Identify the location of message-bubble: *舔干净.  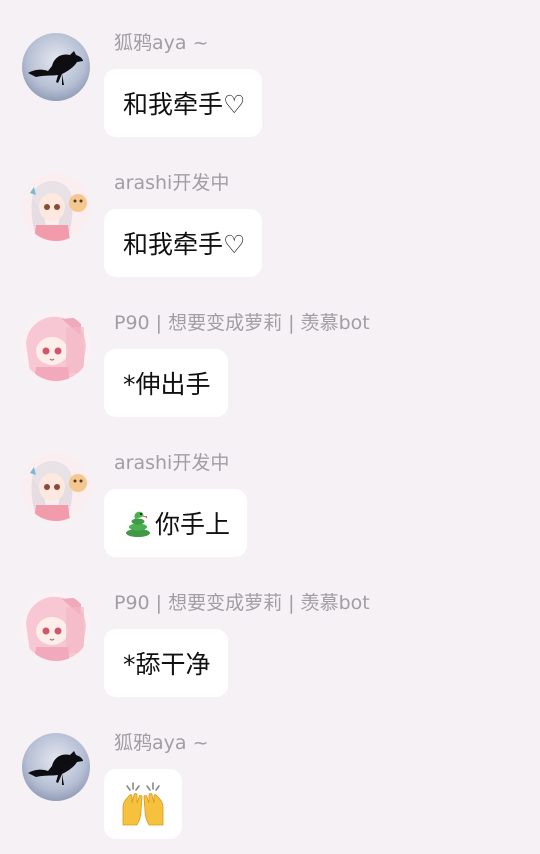
(166, 663).